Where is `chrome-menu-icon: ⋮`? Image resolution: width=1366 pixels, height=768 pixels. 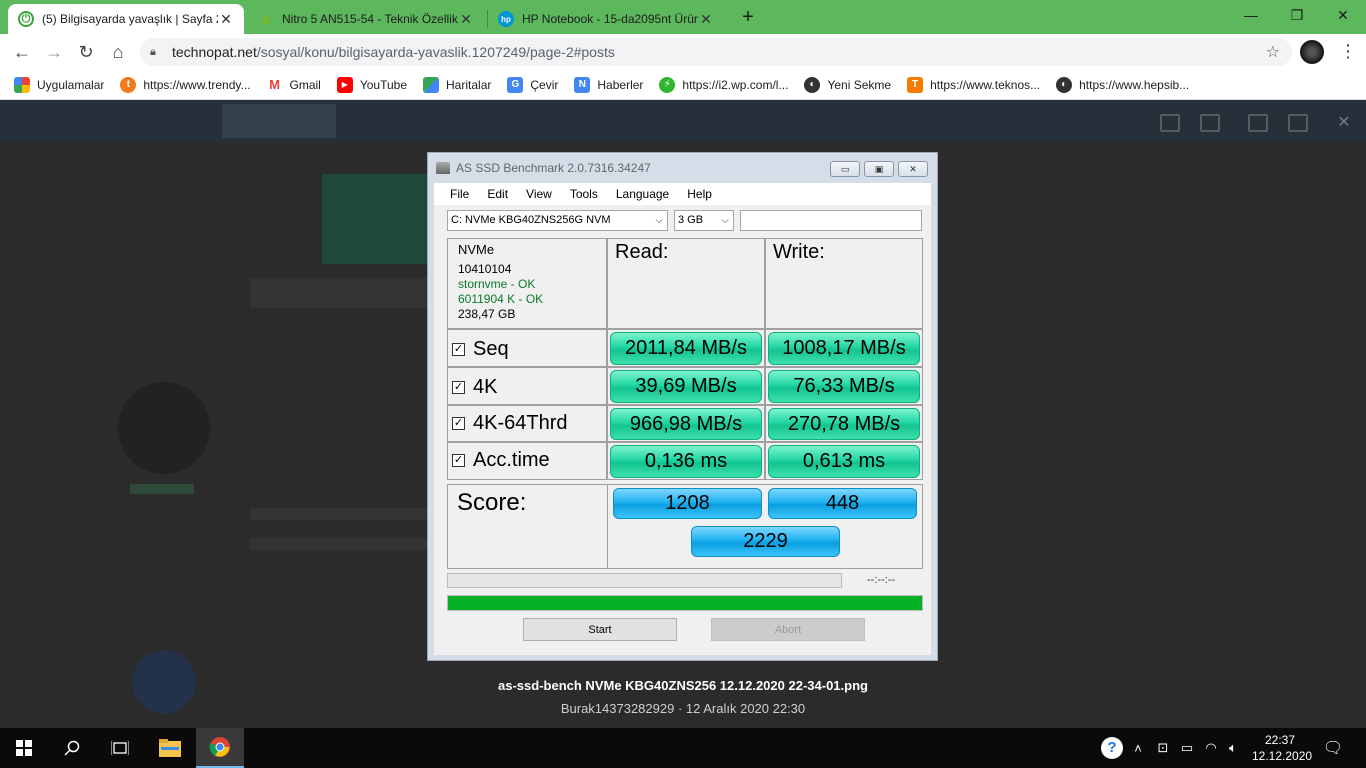
chrome-menu-icon: ⋮ is located at coordinates (1348, 52).